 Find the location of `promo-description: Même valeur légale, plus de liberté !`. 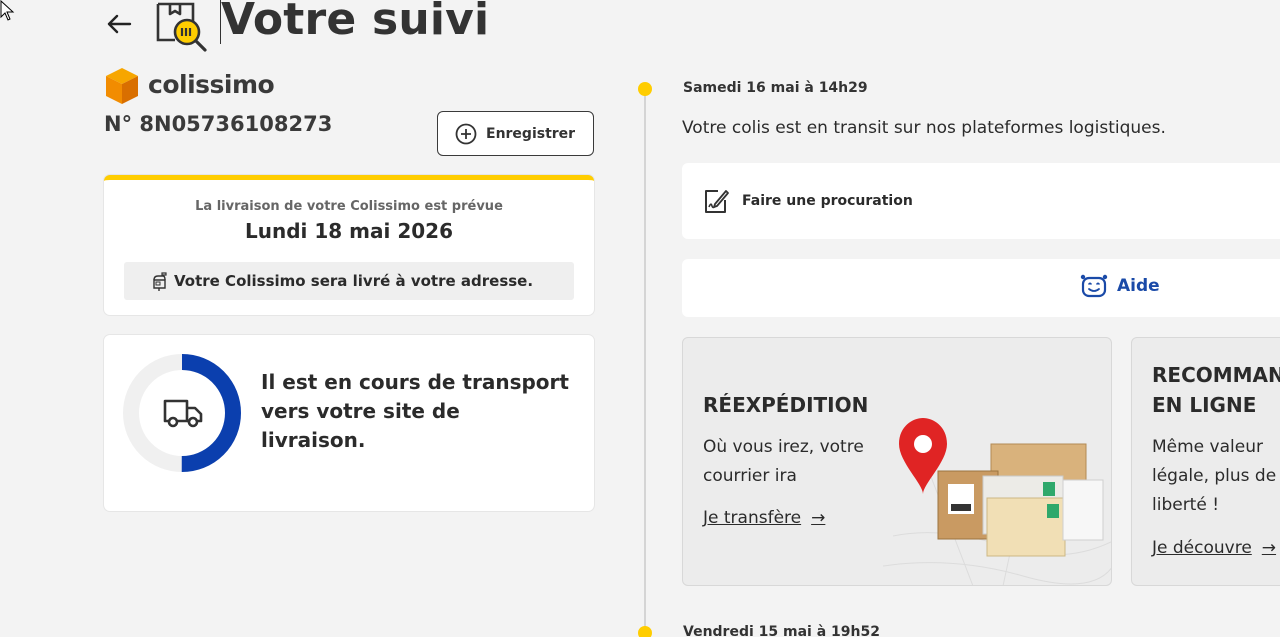

promo-description: Même valeur légale, plus de liberté ! is located at coordinates (1214, 476).